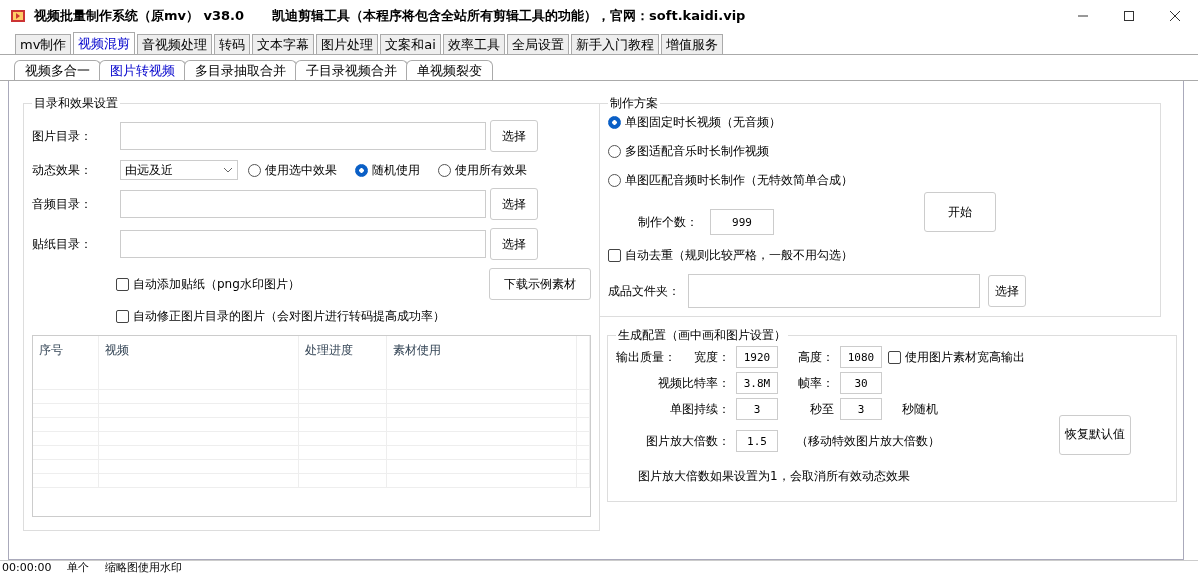  Describe the element at coordinates (62, 204) in the screenshot. I see `field-label: 音频目录：` at that location.